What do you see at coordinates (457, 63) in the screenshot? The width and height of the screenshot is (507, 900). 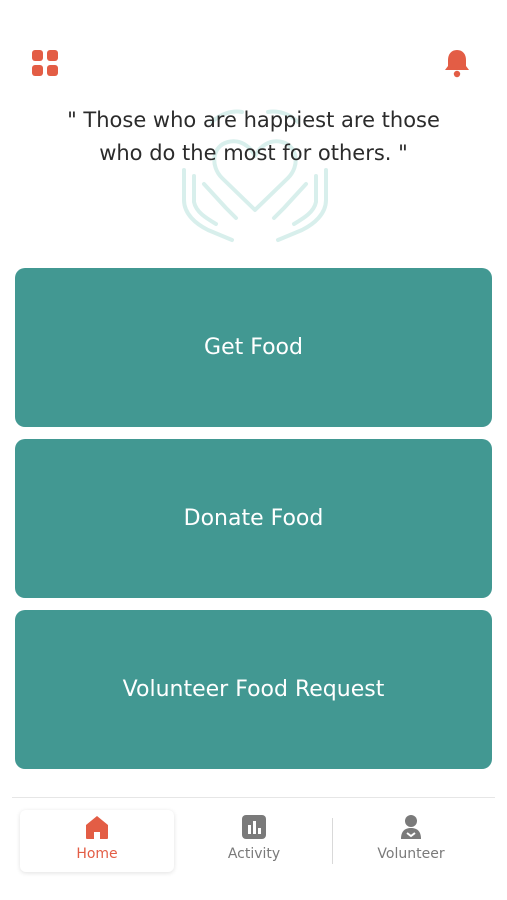 I see `bell-icon` at bounding box center [457, 63].